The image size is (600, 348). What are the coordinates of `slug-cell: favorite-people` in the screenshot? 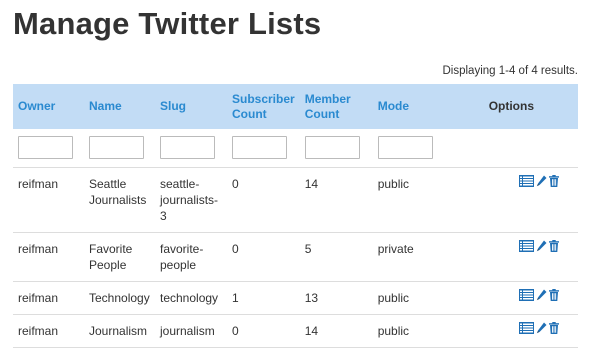 It's located at (191, 257).